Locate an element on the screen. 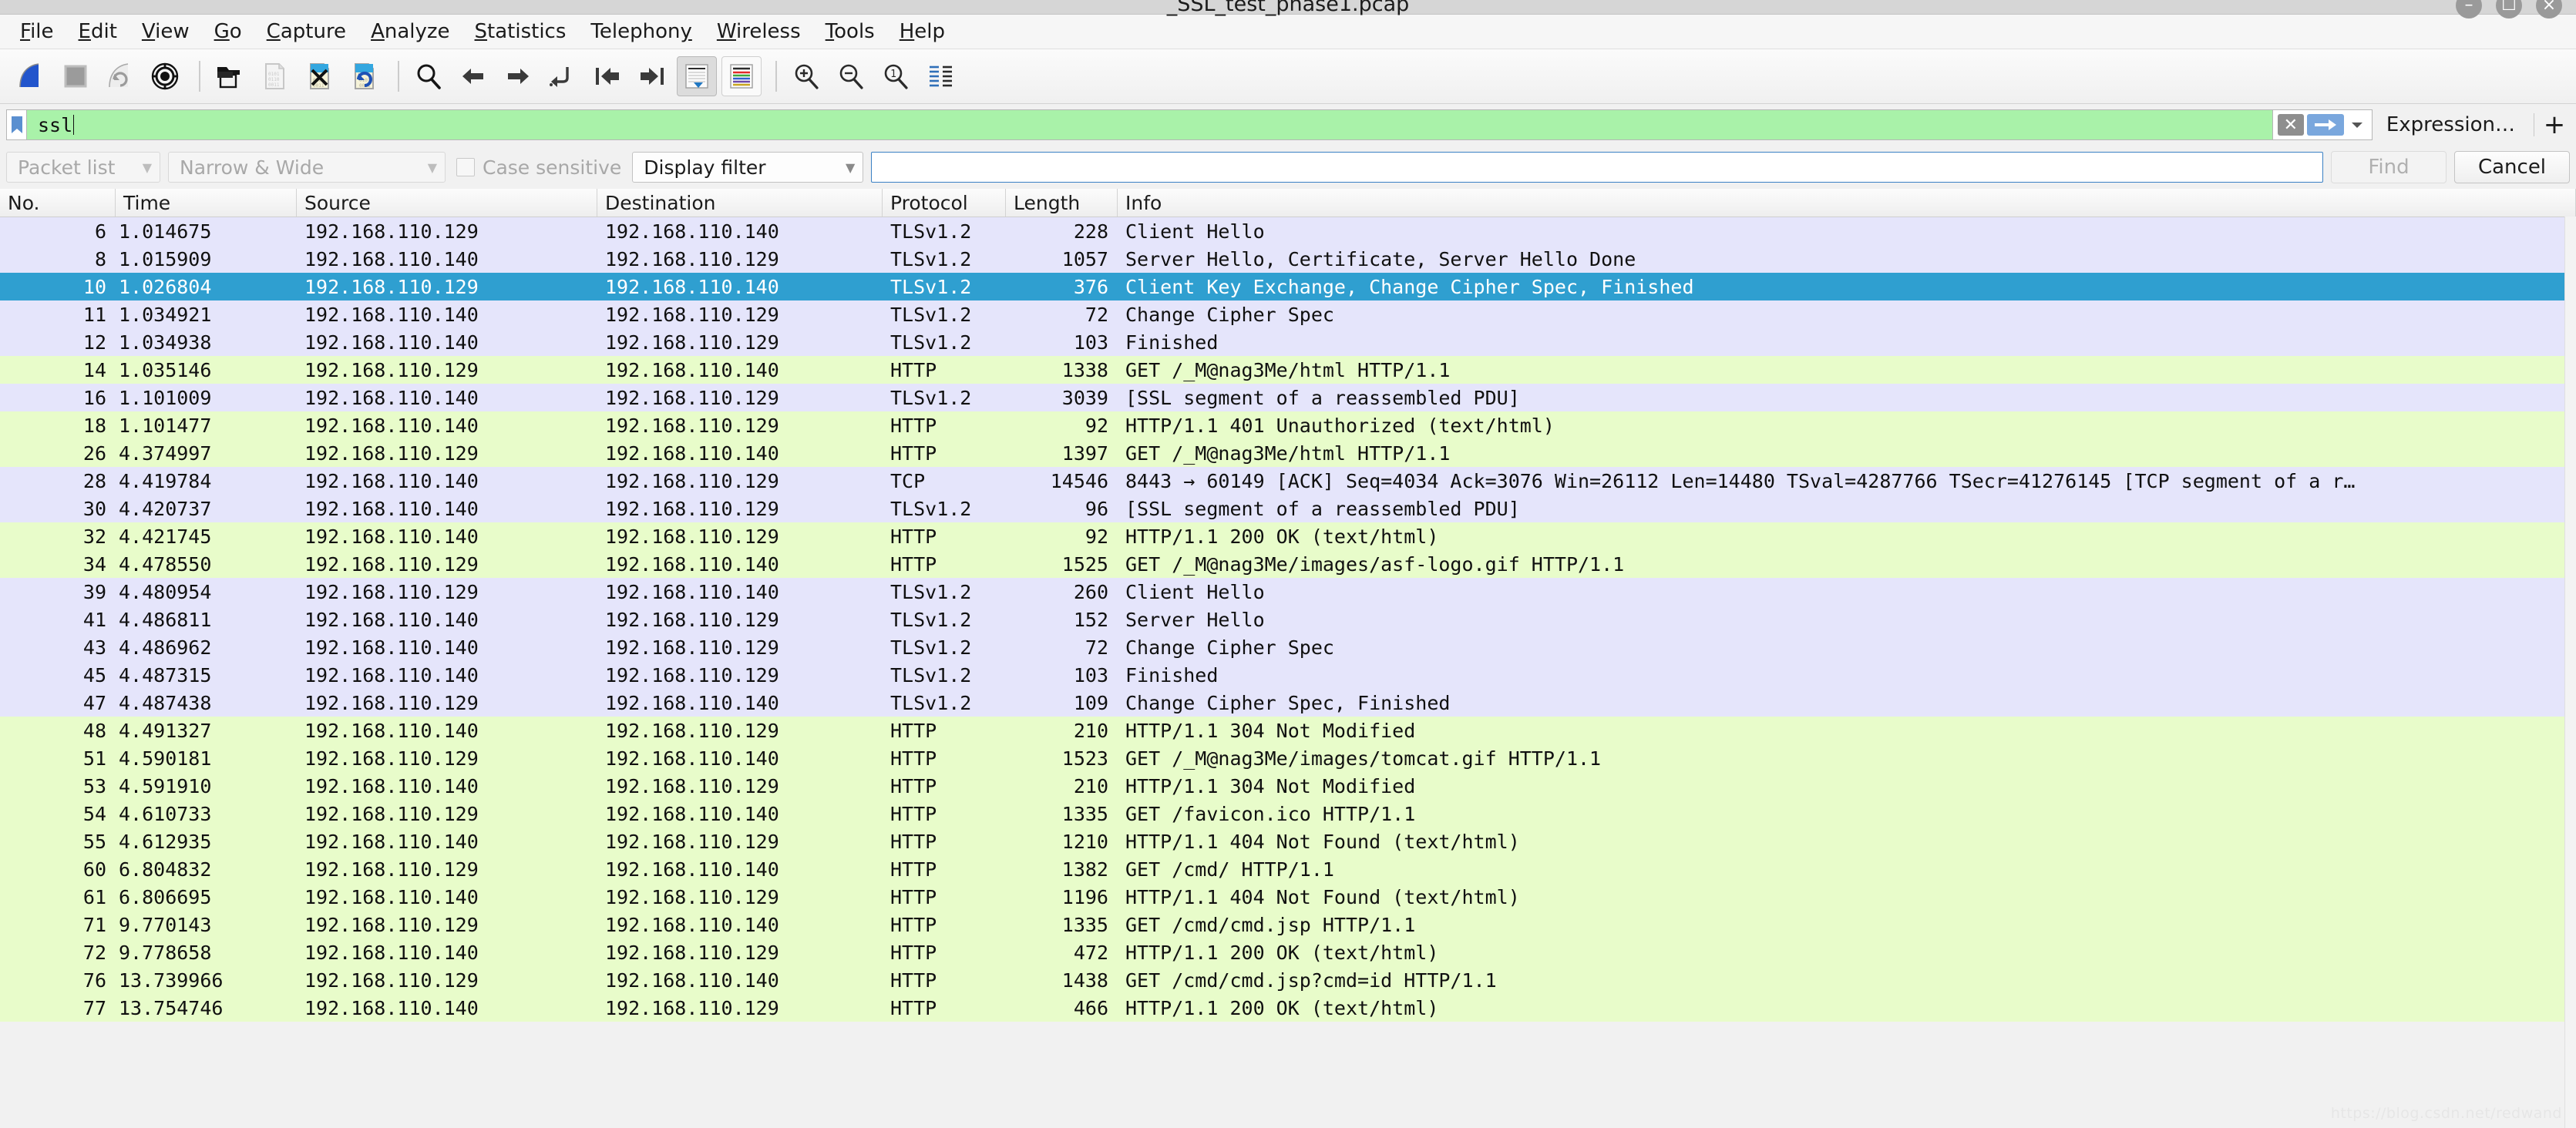 The width and height of the screenshot is (2576, 1128). go-to-packet-icon is located at coordinates (563, 76).